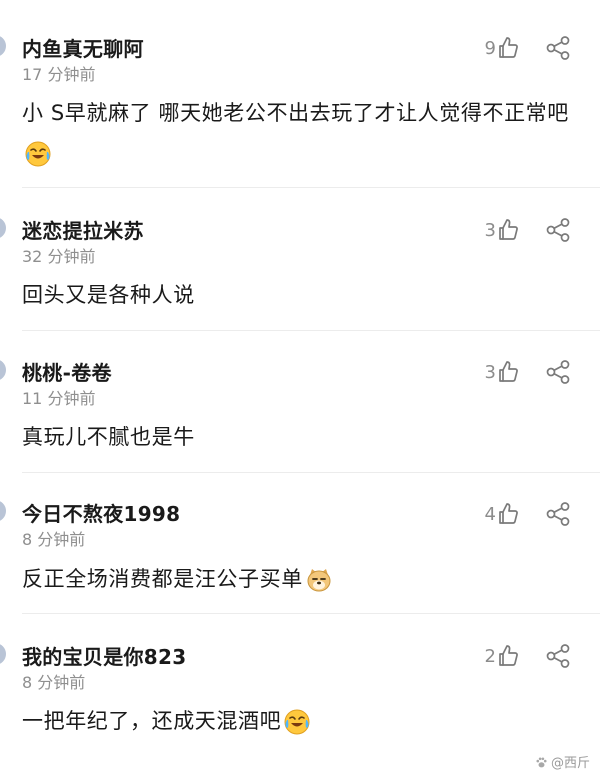  I want to click on comment-time: 11 分钟前, so click(59, 398).